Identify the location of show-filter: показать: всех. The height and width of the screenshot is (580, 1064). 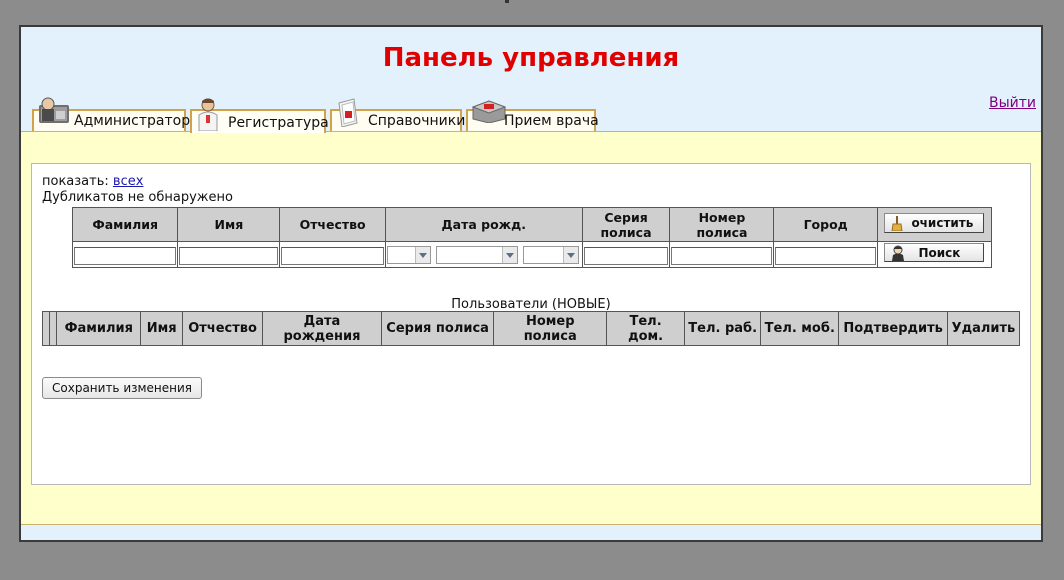
(92, 181).